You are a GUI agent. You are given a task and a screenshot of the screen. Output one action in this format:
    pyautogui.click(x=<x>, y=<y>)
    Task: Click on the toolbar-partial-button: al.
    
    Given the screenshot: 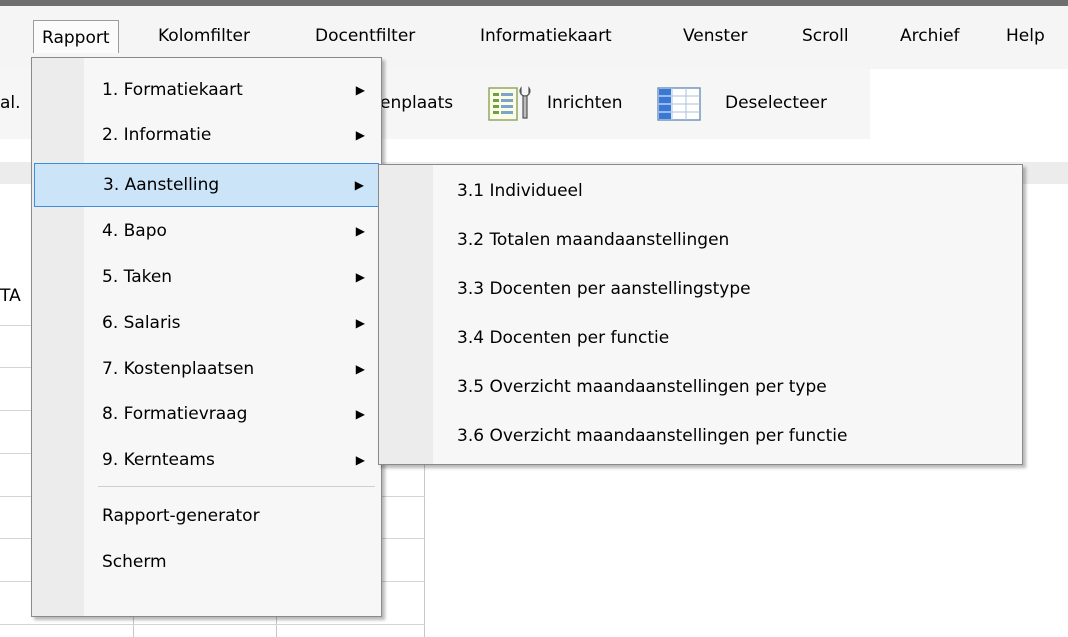 What is the action you would take?
    pyautogui.click(x=10, y=103)
    